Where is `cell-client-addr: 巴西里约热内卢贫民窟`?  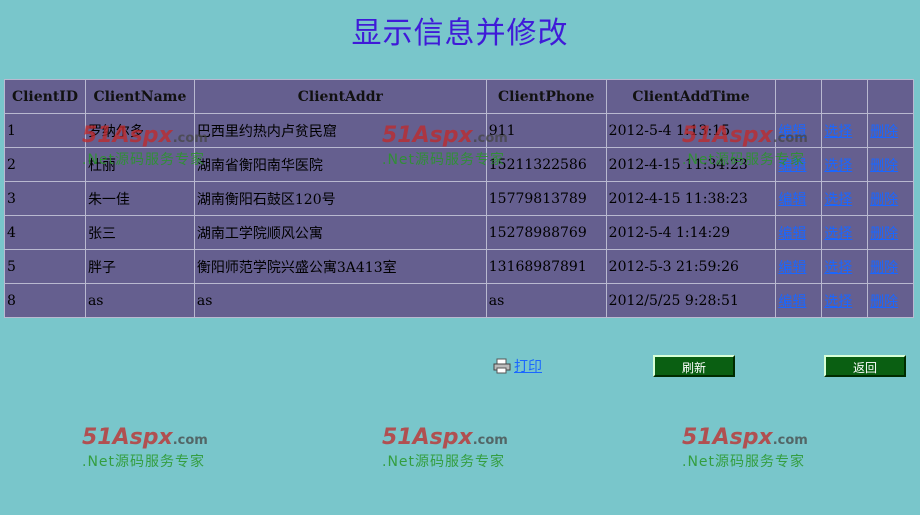 cell-client-addr: 巴西里约热内卢贫民窟 is located at coordinates (340, 130).